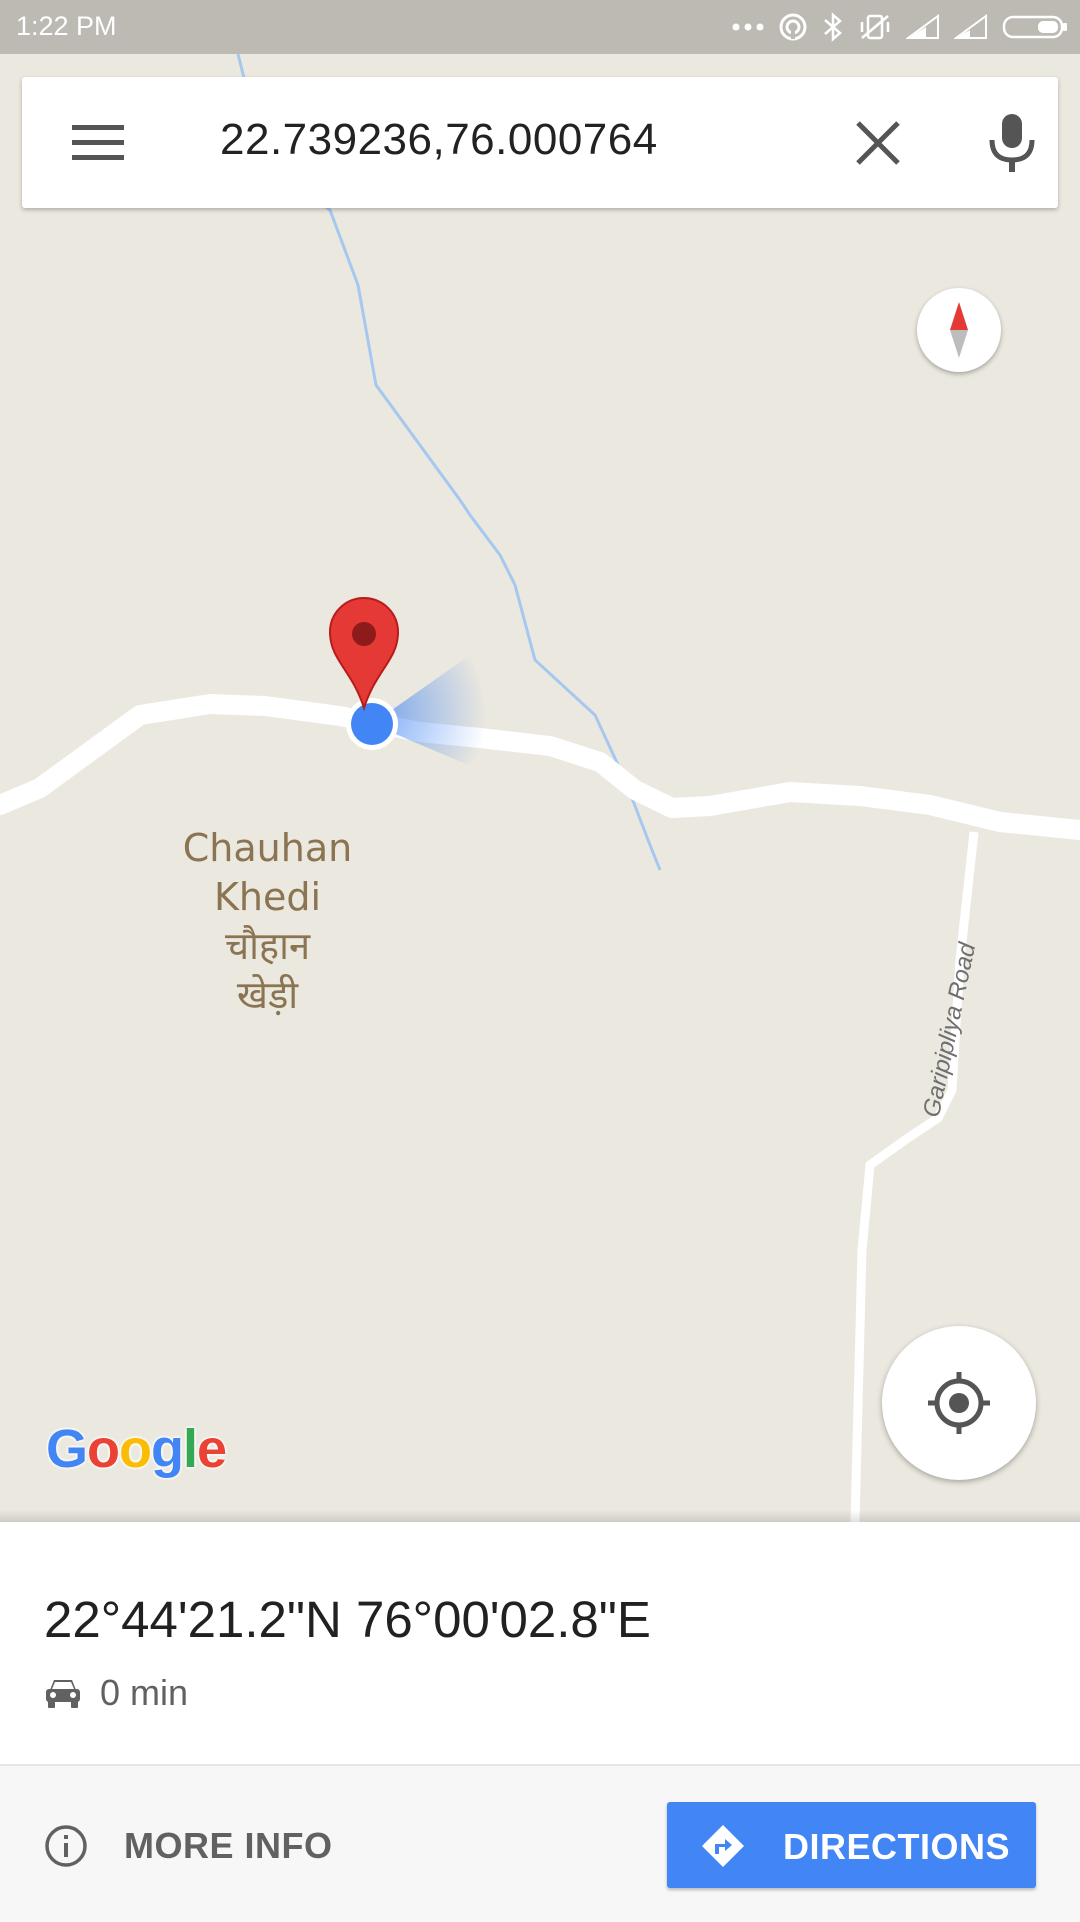 The height and width of the screenshot is (1922, 1080). Describe the element at coordinates (267, 995) in the screenshot. I see `place-label-line: खेड़ी` at that location.